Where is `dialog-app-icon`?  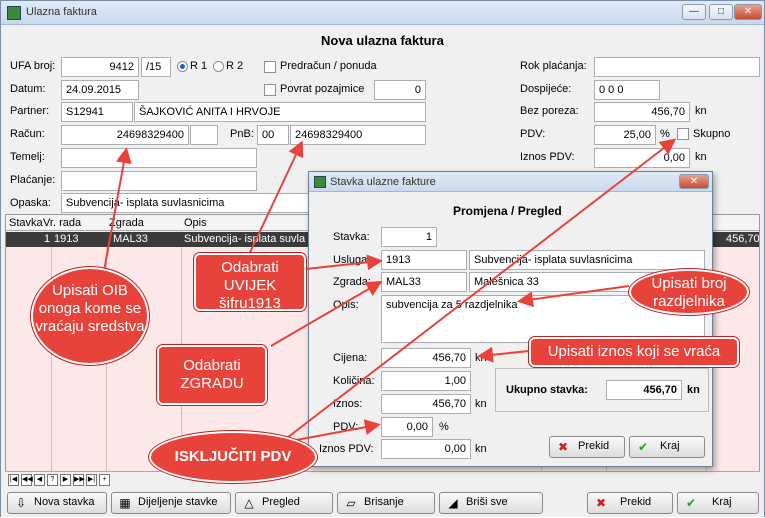 dialog-app-icon is located at coordinates (320, 182).